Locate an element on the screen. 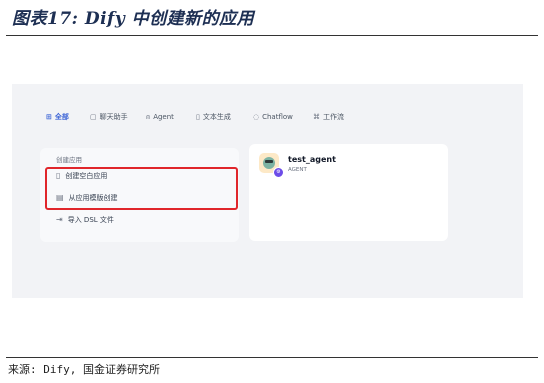  tab-chatflow: ◌ Chatflow is located at coordinates (273, 117).